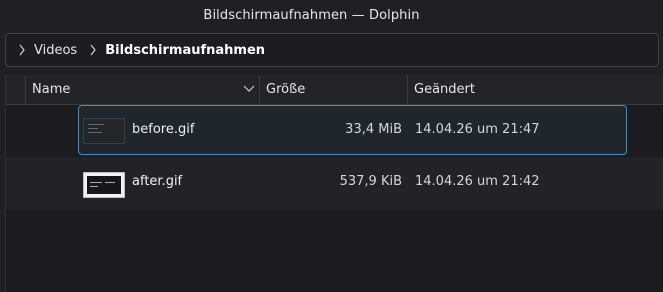  Describe the element at coordinates (477, 129) in the screenshot. I see `file-modified: 14.04.26 um 21:47` at that location.